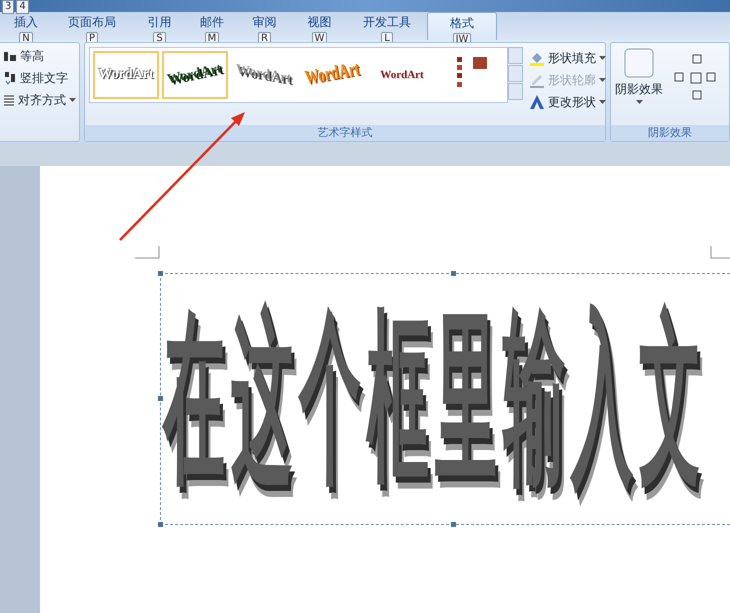 Image resolution: width=730 pixels, height=613 pixels. Describe the element at coordinates (537, 80) in the screenshot. I see `pencil-icon` at that location.